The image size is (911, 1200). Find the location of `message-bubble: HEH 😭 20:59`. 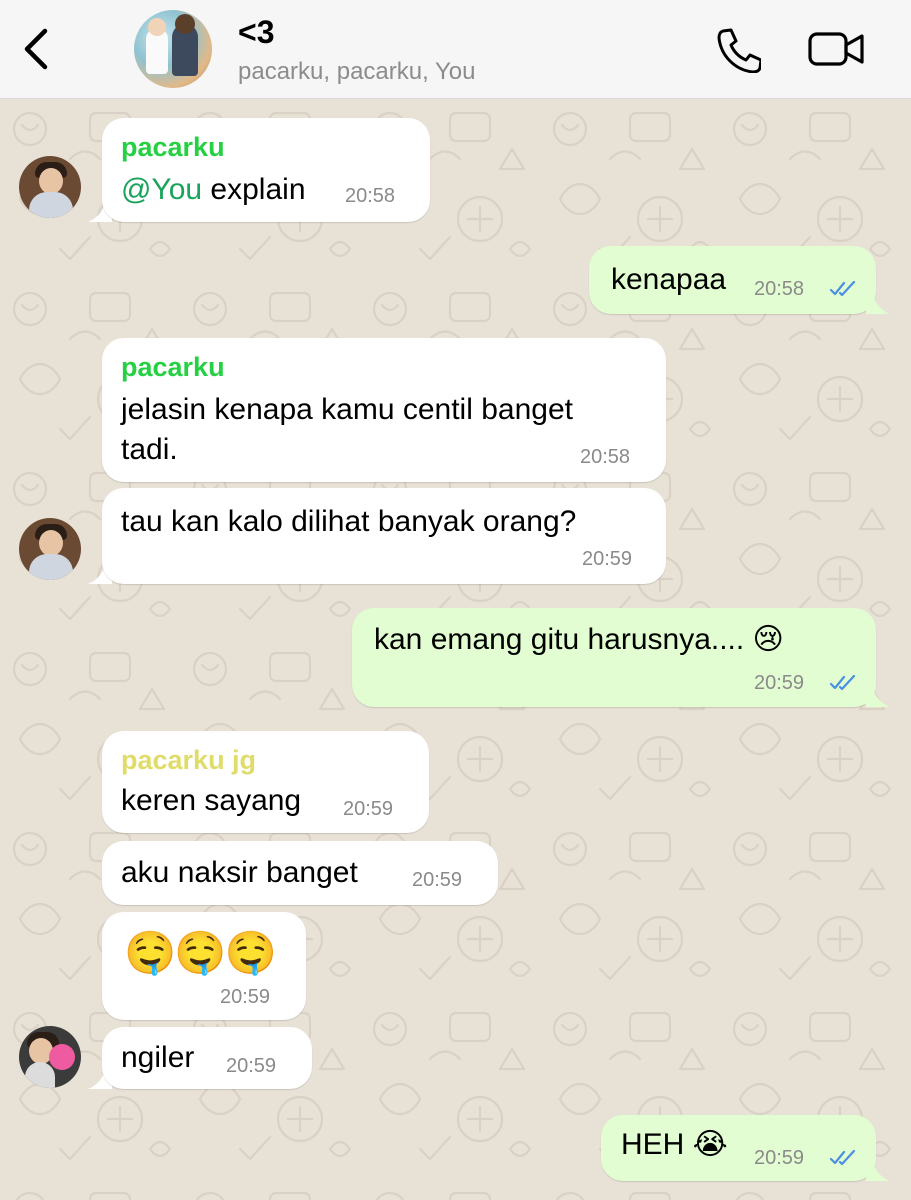

message-bubble: HEH 😭 20:59 is located at coordinates (738, 1148).